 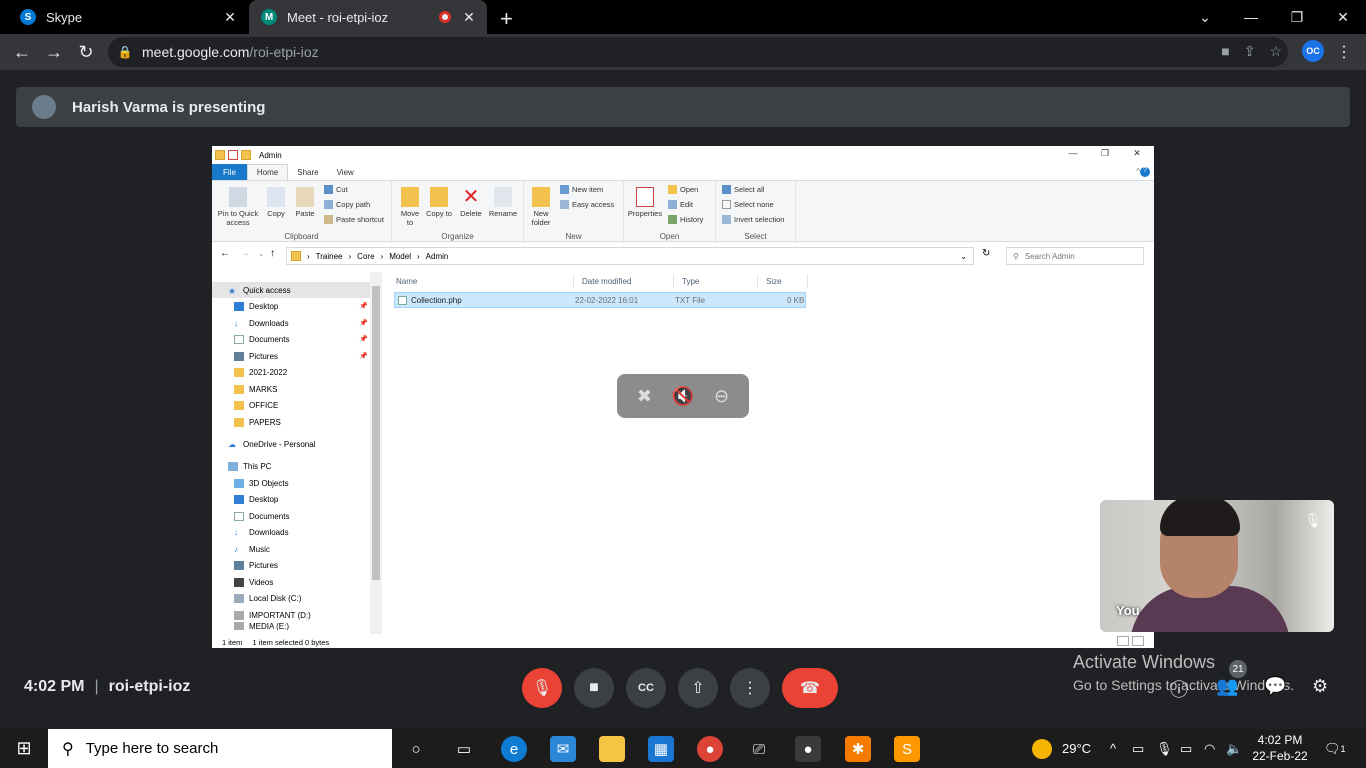 I want to click on new-folder-icon, so click(x=246, y=155).